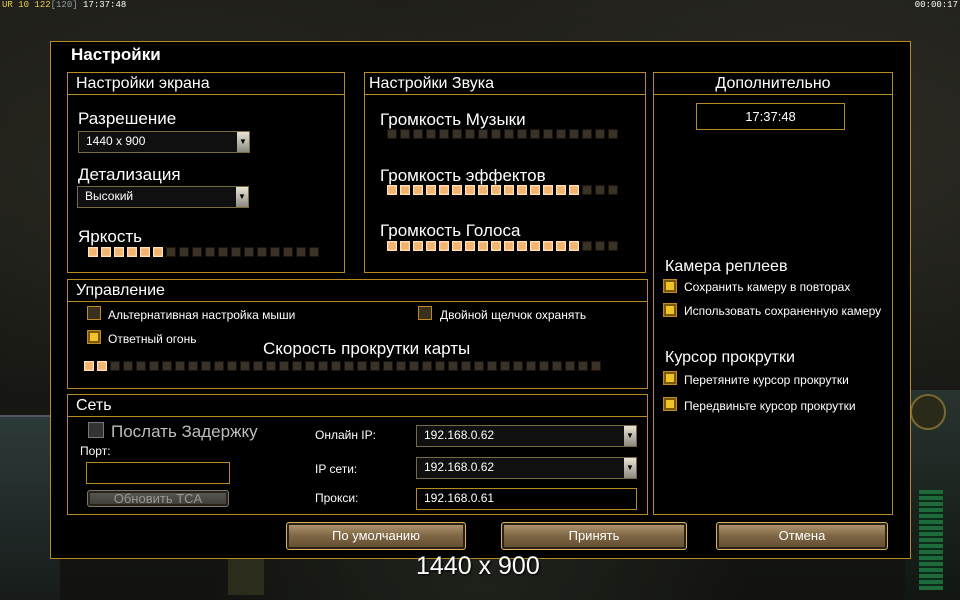 This screenshot has width=960, height=600. What do you see at coordinates (526, 436) in the screenshot?
I see `online-ip-dropdown: 192.168.0.62 ▼` at bounding box center [526, 436].